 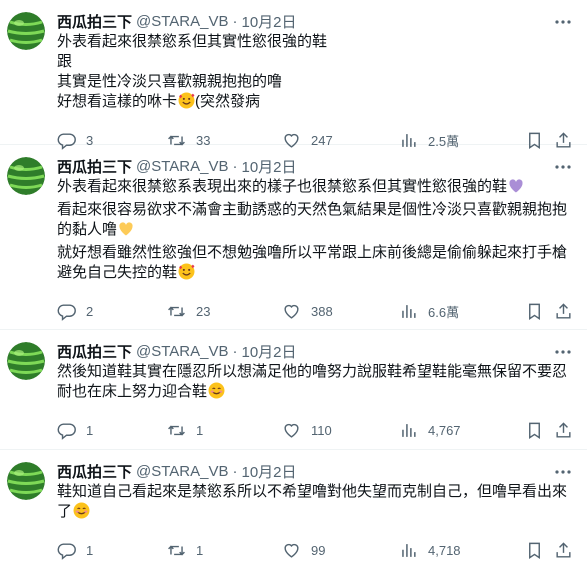 I want to click on like-count: 110, so click(x=321, y=430).